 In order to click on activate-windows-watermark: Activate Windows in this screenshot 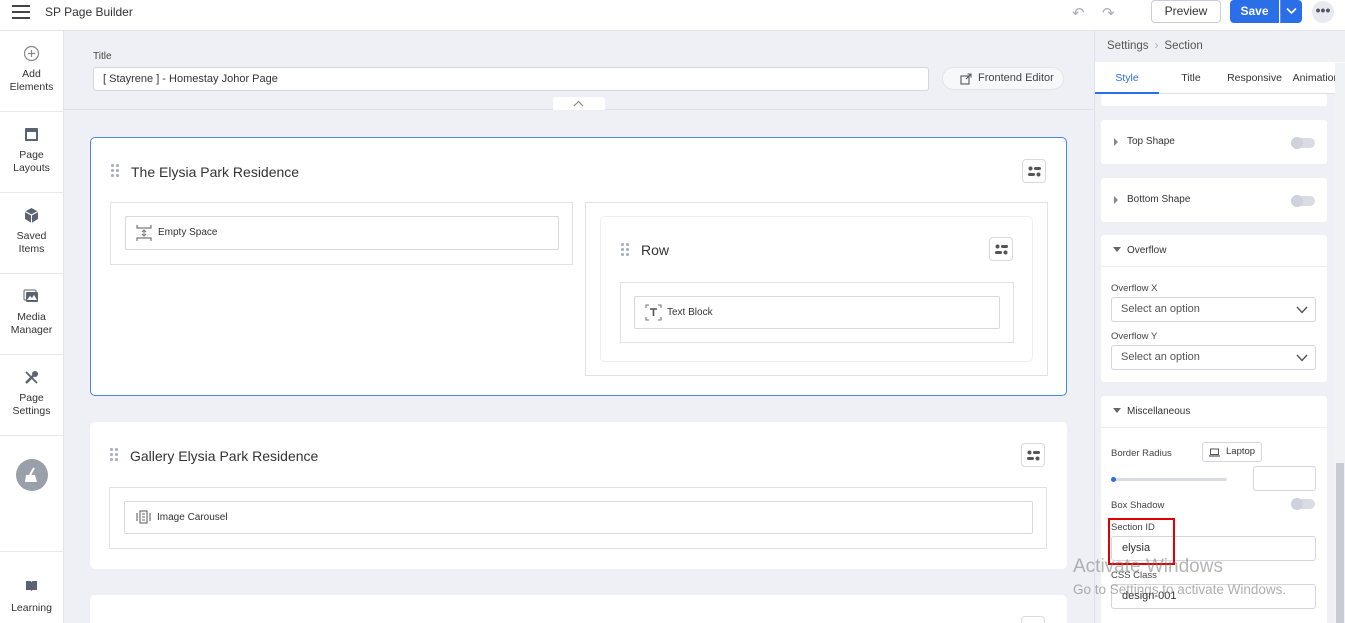, I will do `click(1148, 566)`.